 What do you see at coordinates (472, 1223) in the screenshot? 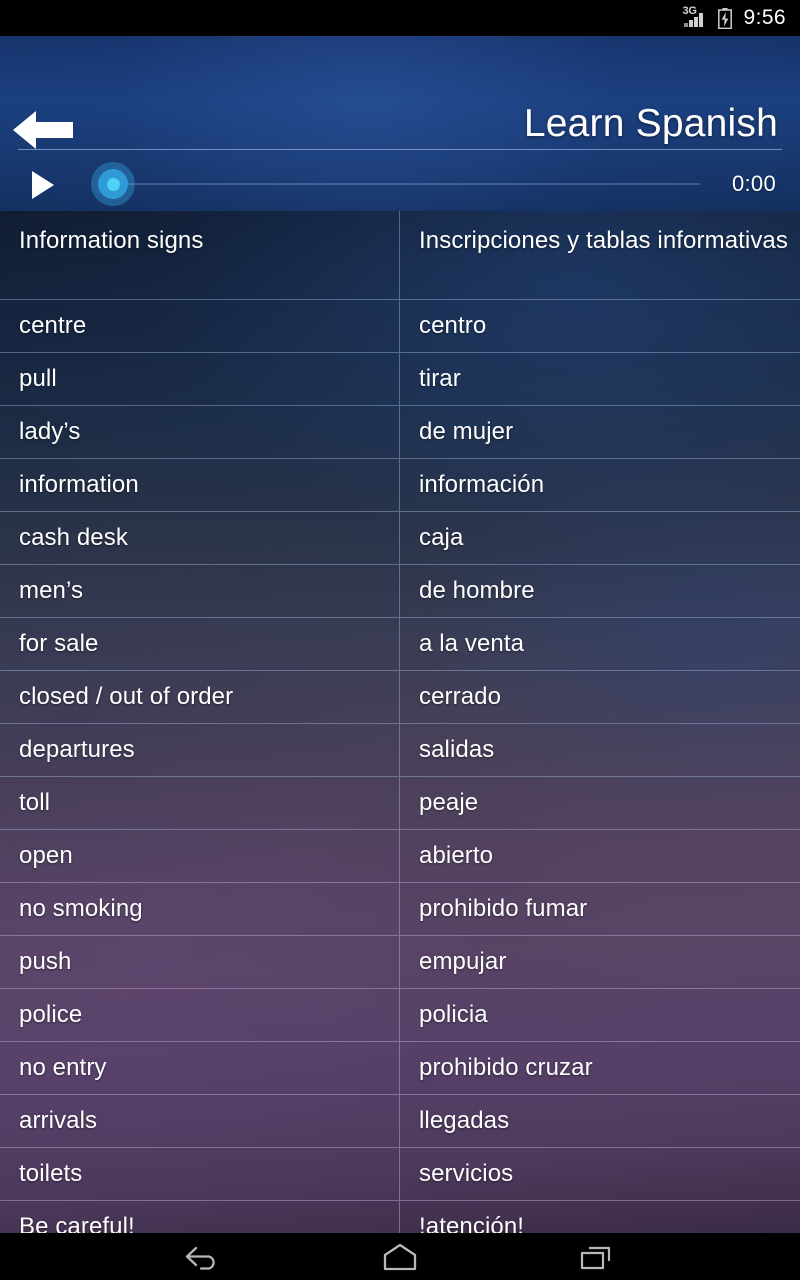
I see `cell-spanish-text: !atención!` at bounding box center [472, 1223].